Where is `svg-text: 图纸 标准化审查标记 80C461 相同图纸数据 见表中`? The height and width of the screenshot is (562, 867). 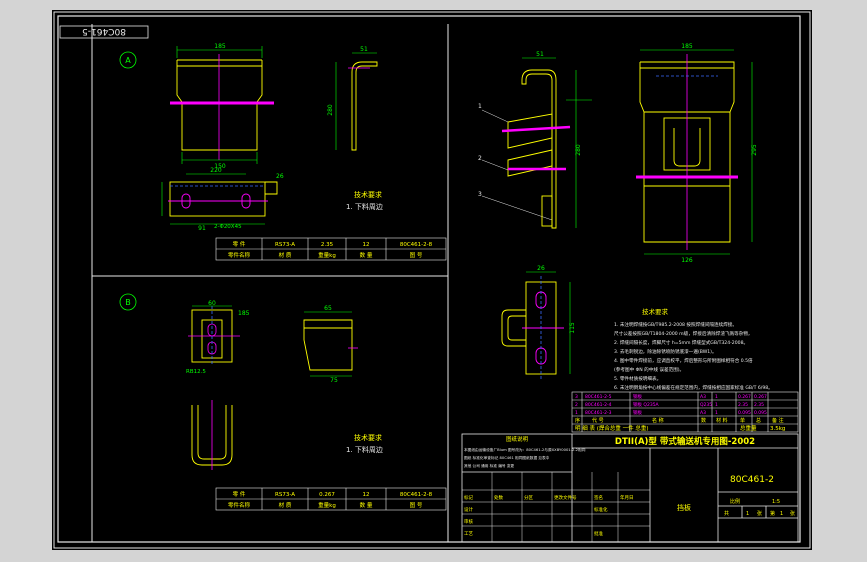
svg-text: 图纸 标准化审查标记 80C461 相同图纸数据 见表中 is located at coordinates (507, 457).